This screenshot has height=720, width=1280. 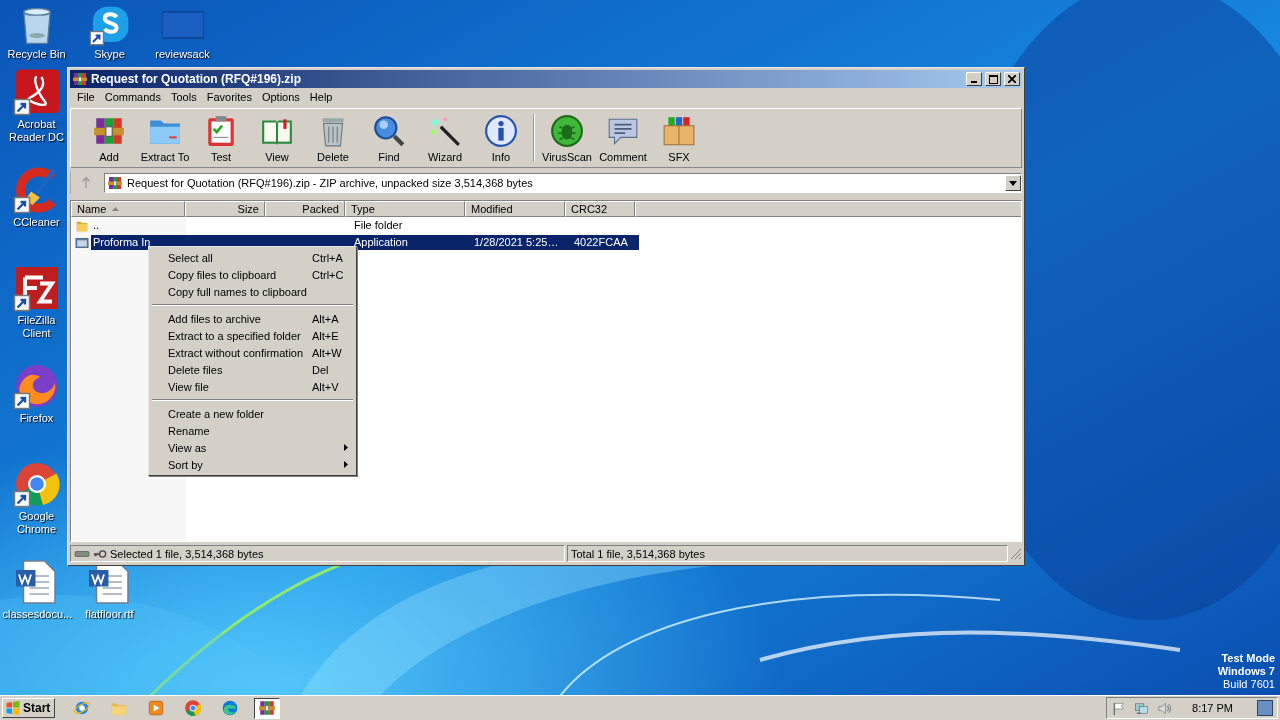 What do you see at coordinates (378, 225) in the screenshot?
I see `table-cell-text: File folder` at bounding box center [378, 225].